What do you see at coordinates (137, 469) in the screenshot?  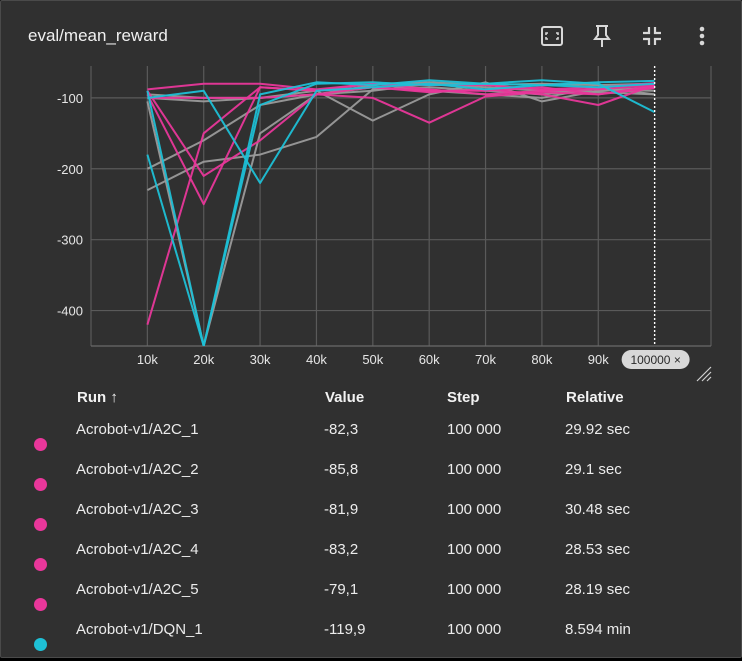 I see `run-name: Acrobot-v1/A2C_2` at bounding box center [137, 469].